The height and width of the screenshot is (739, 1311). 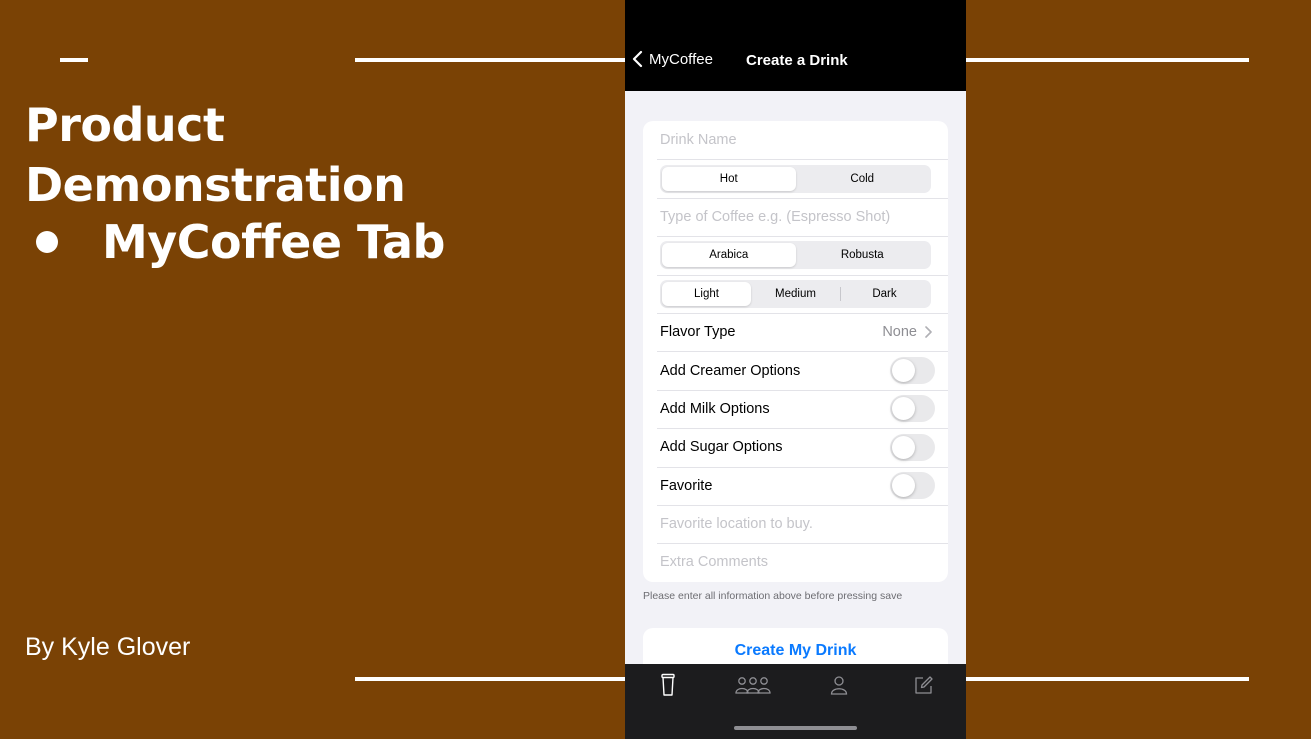 I want to click on top-rule-left, so click(x=490, y=60).